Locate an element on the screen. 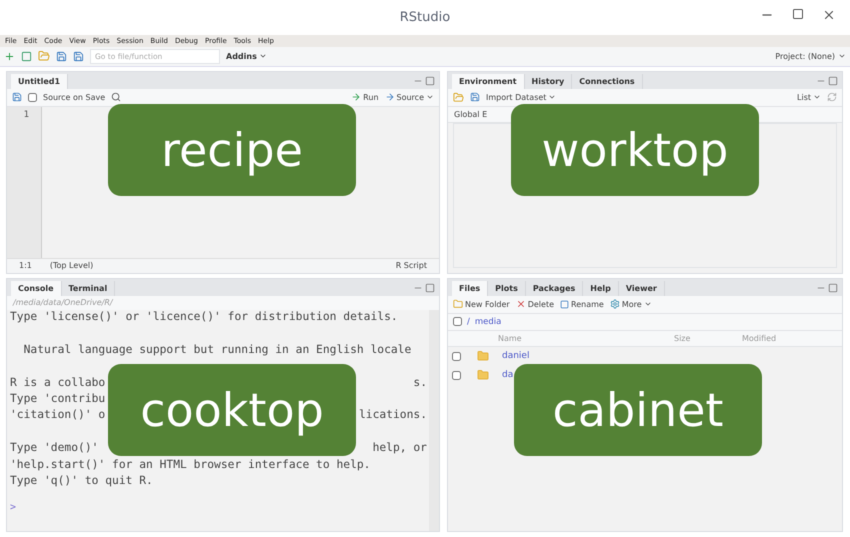  console-text: R is a collabo is located at coordinates (58, 383).